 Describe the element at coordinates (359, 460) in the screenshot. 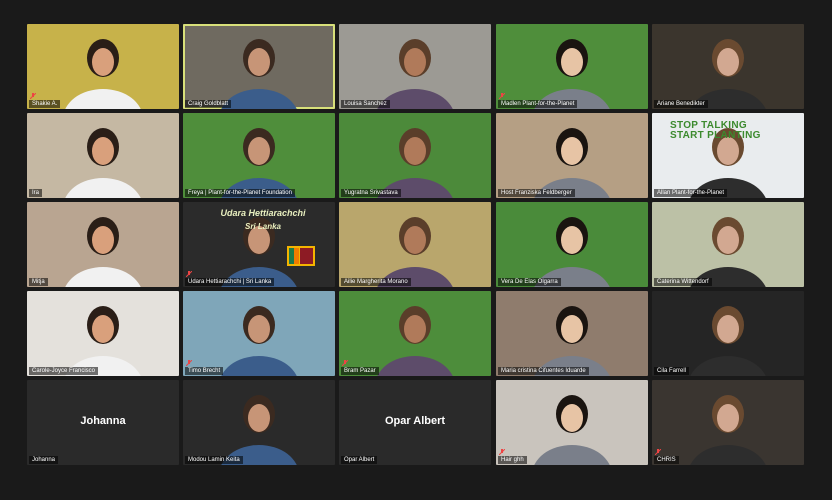

I see `participant-name-label: Opar Albert` at that location.